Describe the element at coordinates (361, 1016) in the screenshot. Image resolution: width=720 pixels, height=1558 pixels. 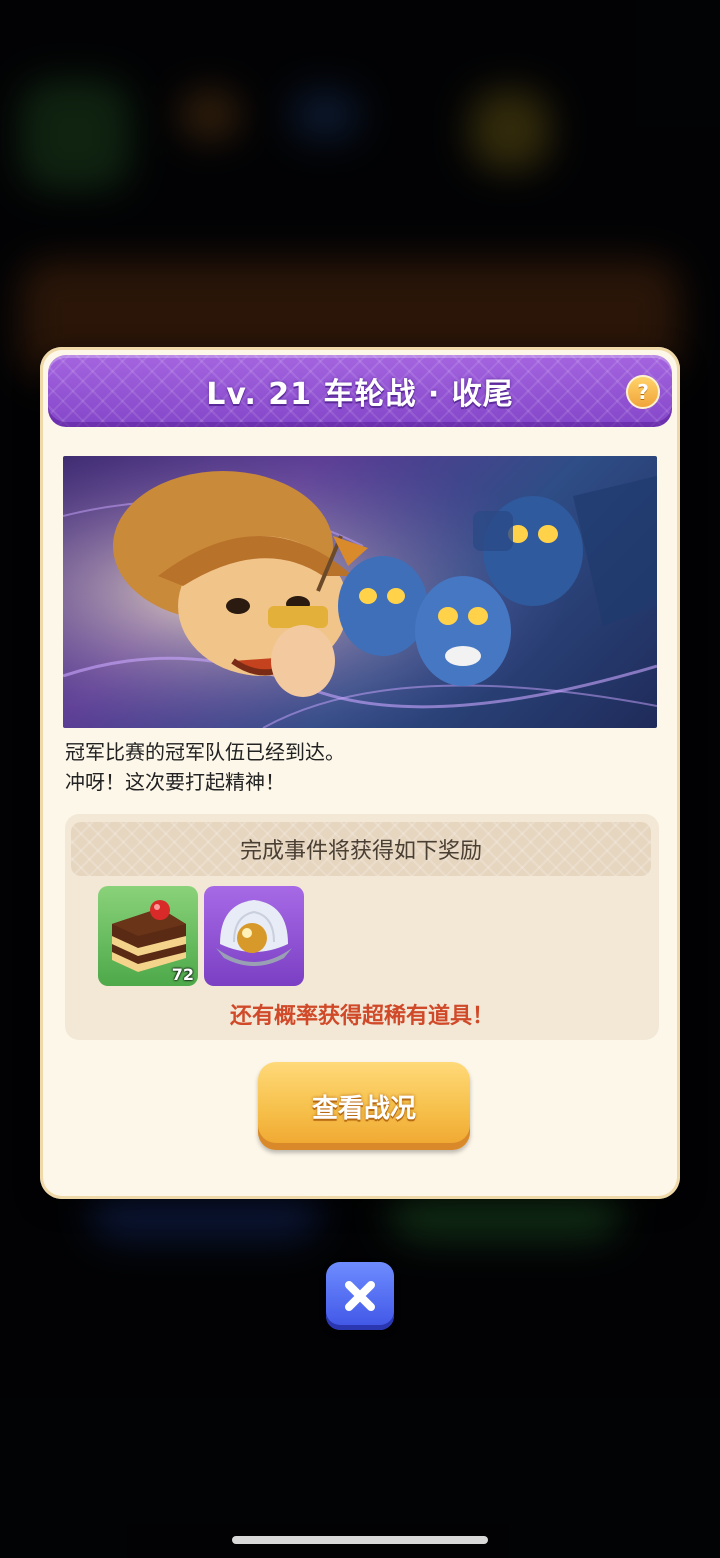
I see `rare-item-note: 还有概率获得超稀有道具！` at that location.